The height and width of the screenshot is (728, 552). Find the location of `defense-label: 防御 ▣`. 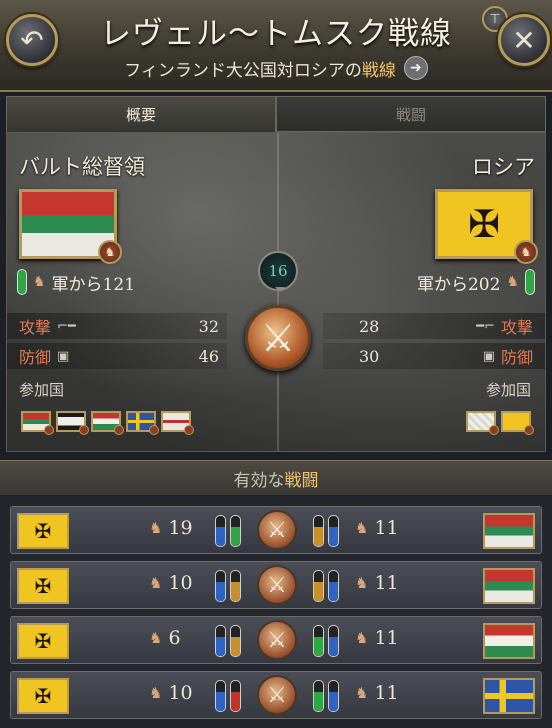

defense-label: 防御 ▣ is located at coordinates (44, 356).